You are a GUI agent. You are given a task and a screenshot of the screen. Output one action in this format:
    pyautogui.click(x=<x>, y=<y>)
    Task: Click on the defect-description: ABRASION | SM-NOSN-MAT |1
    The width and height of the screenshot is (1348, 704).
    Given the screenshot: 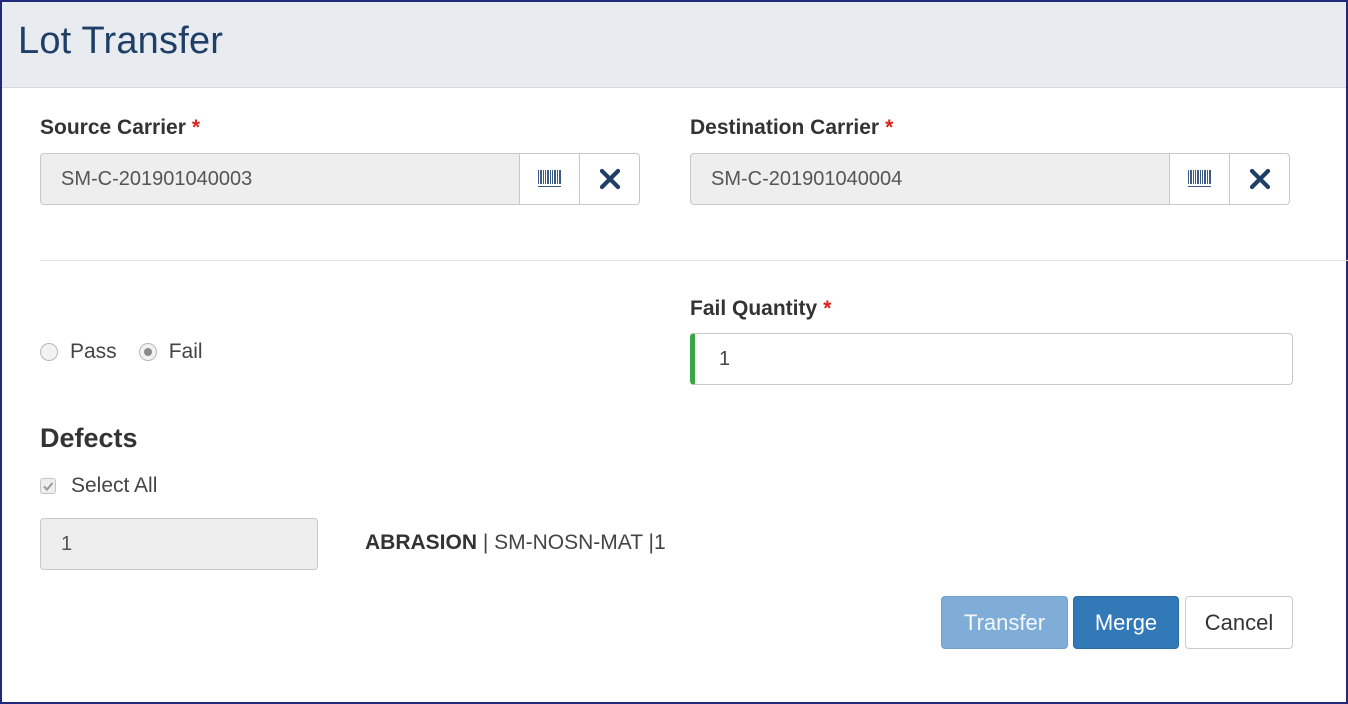 What is the action you would take?
    pyautogui.click(x=515, y=543)
    